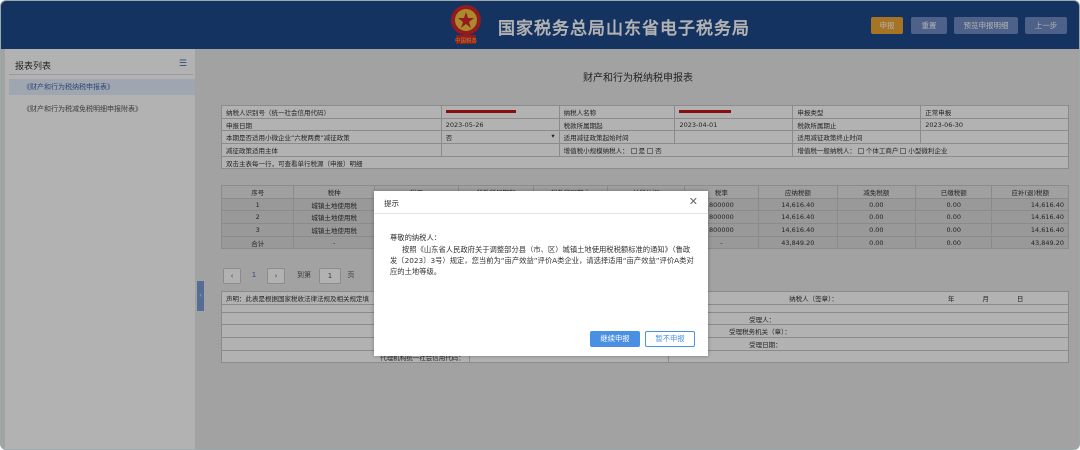 Image resolution: width=1080 pixels, height=450 pixels. Describe the element at coordinates (391, 203) in the screenshot. I see `dialog-title: 提示` at that location.